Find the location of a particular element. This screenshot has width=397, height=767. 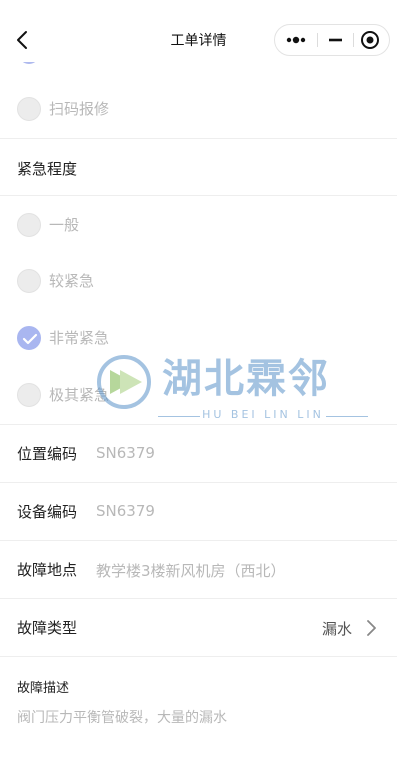

fault-type-value: 漏水 is located at coordinates (336, 629).